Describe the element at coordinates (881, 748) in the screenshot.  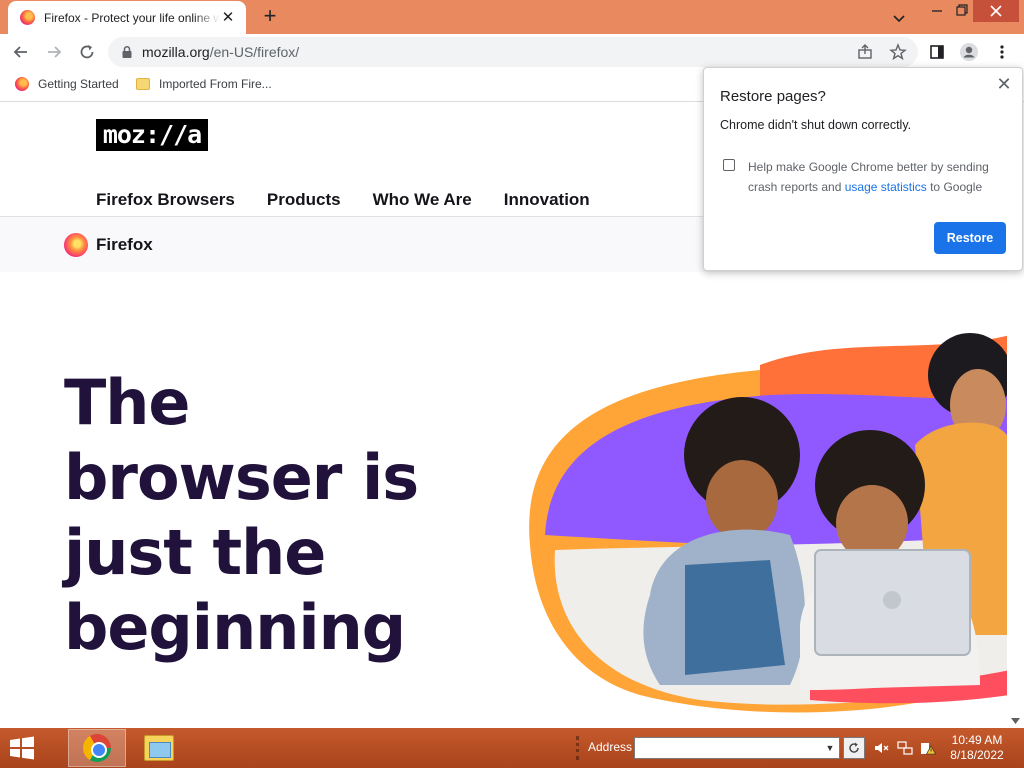
I see `volume-muted-icon` at that location.